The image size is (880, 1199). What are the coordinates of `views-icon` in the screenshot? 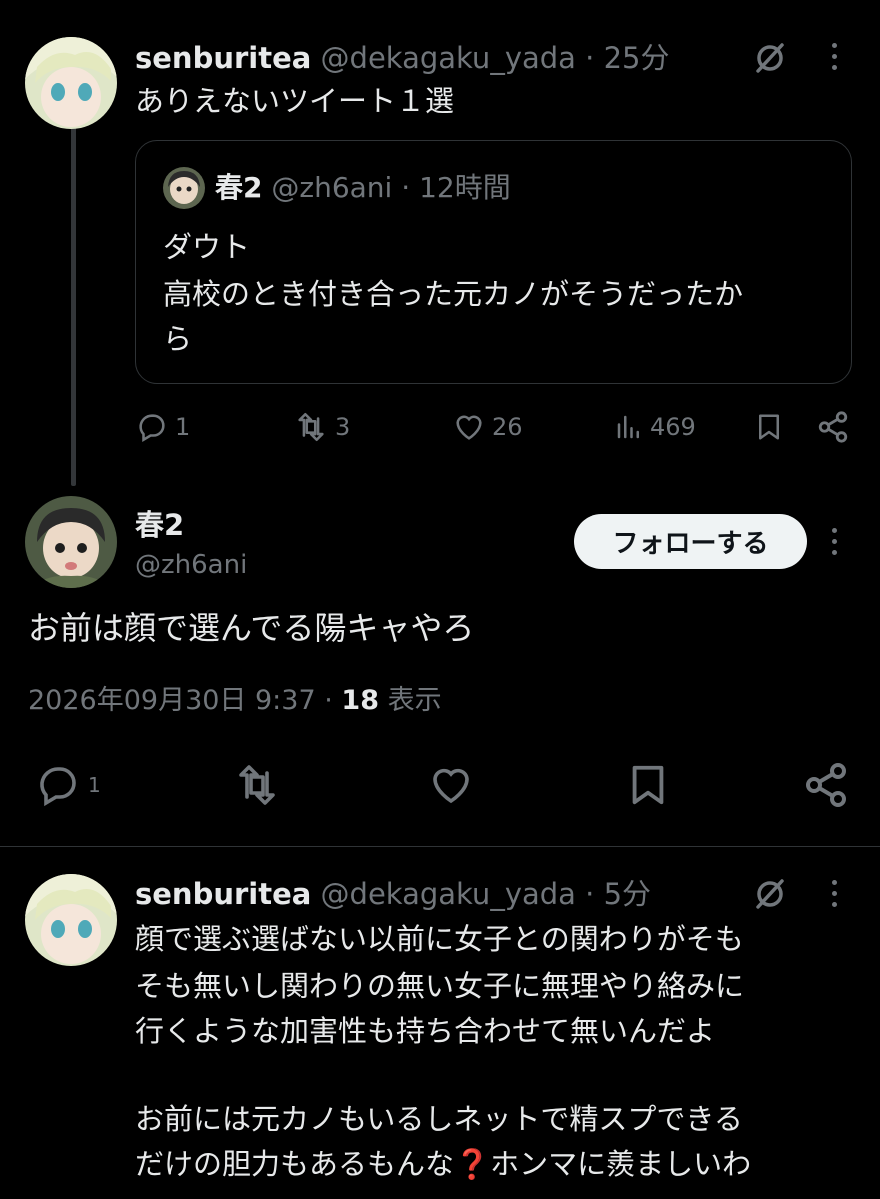 It's located at (628, 427).